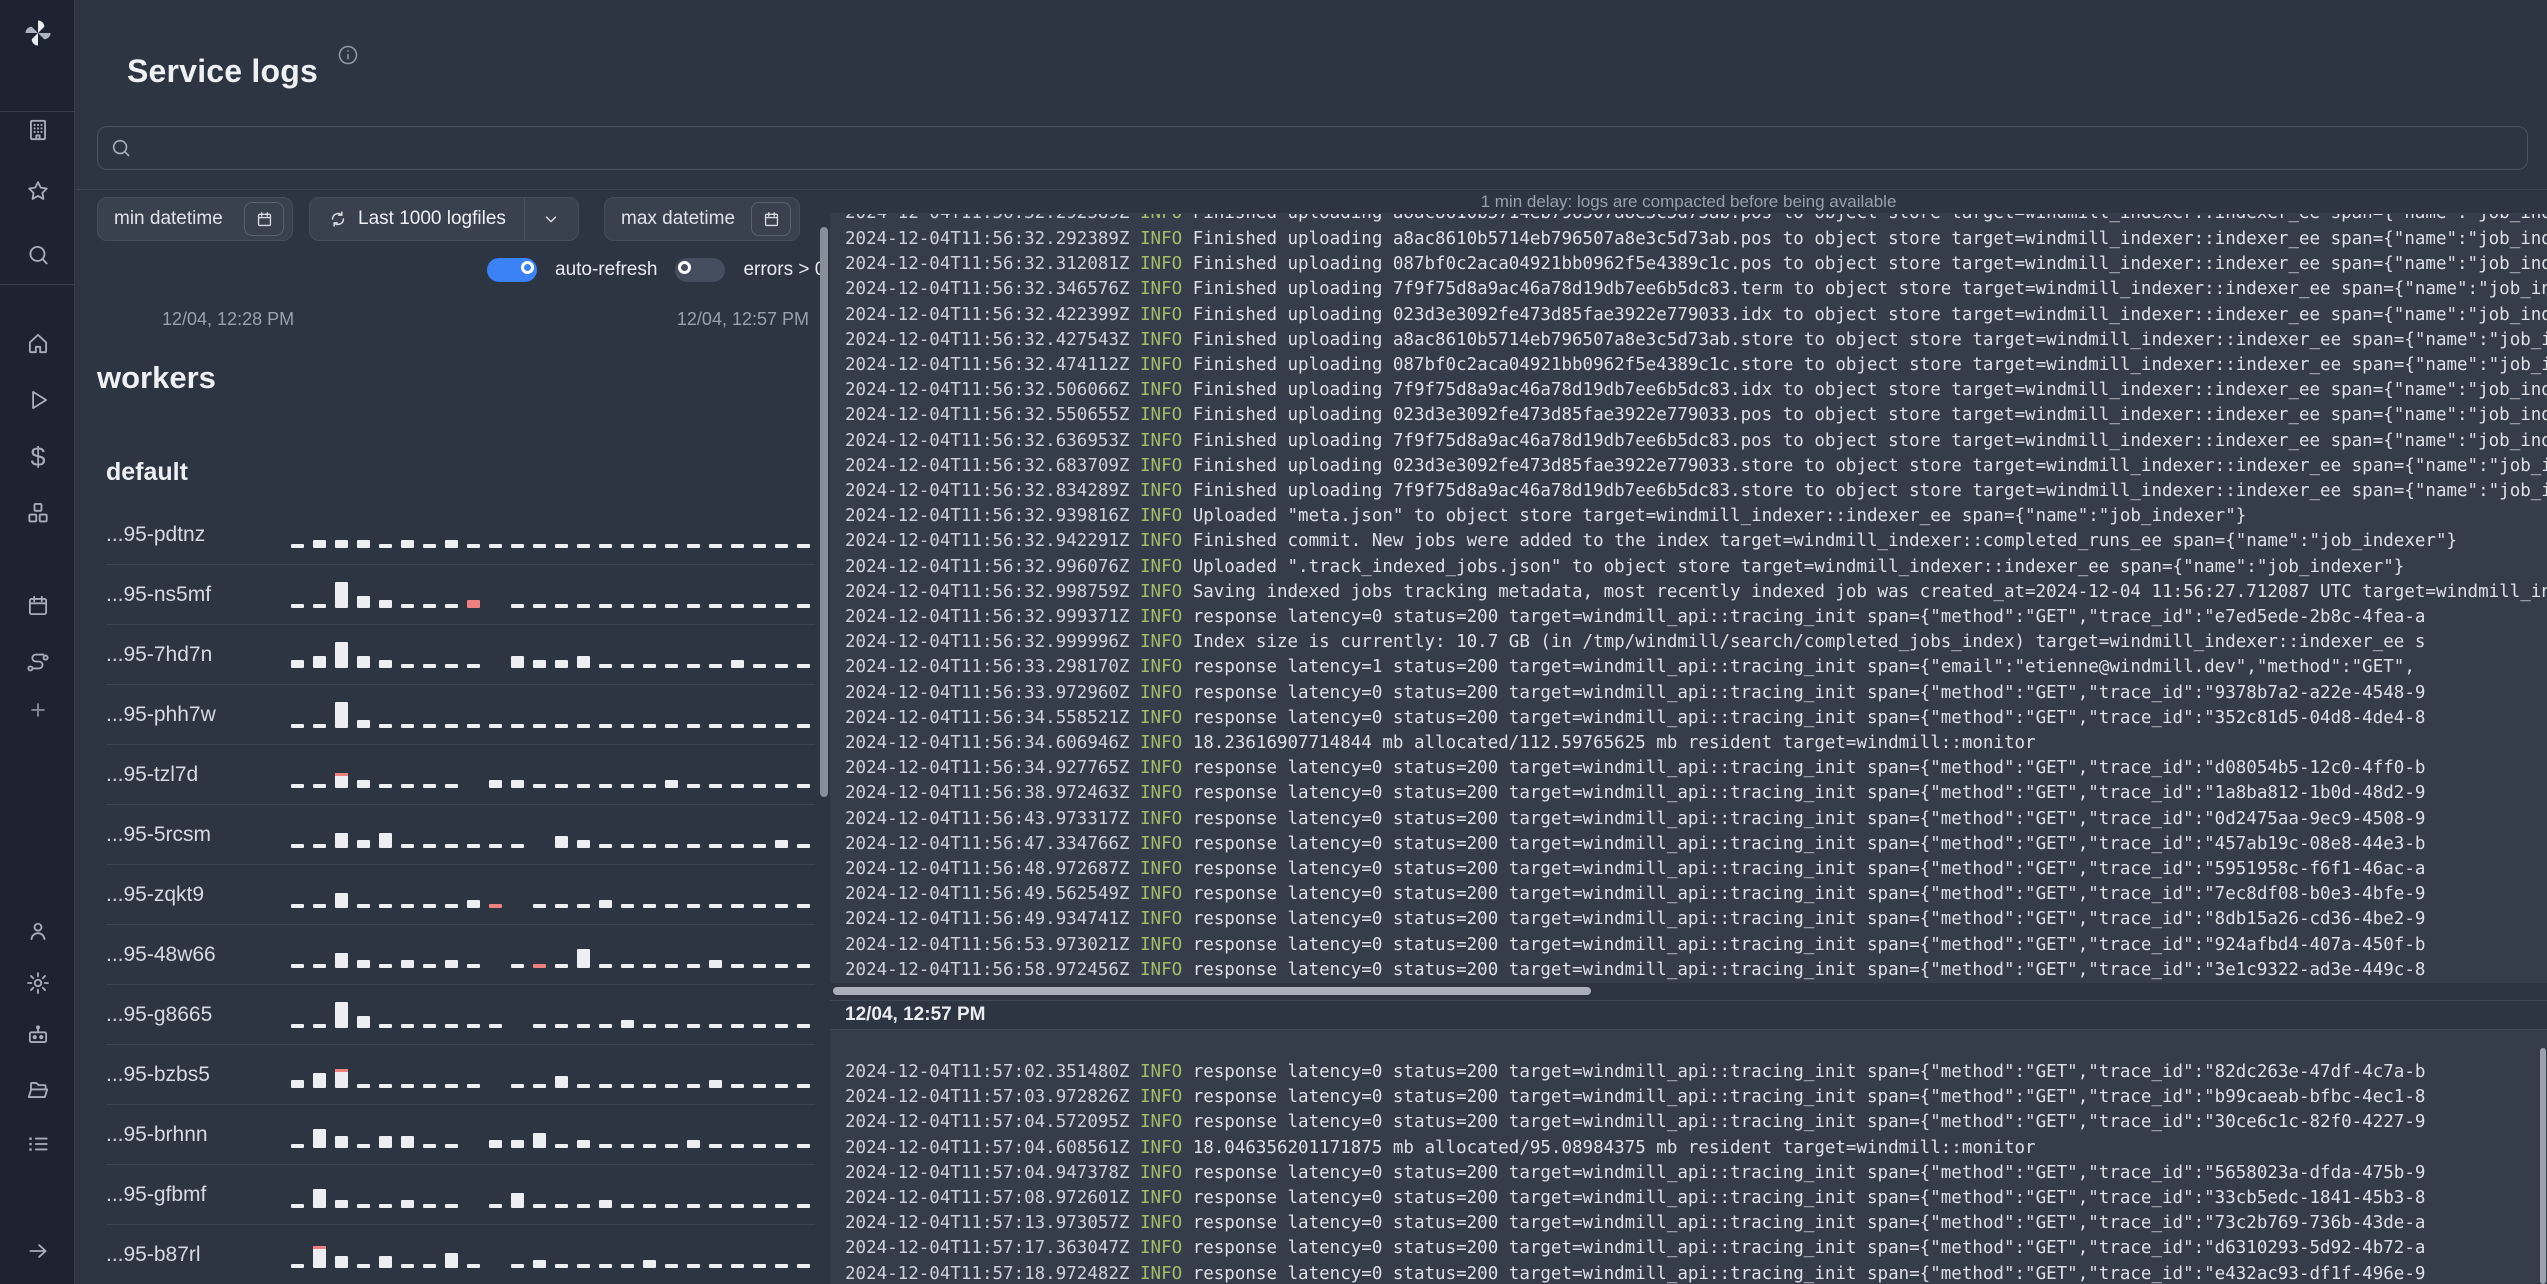  I want to click on worker-row: ...95-ns5mf, so click(460, 595).